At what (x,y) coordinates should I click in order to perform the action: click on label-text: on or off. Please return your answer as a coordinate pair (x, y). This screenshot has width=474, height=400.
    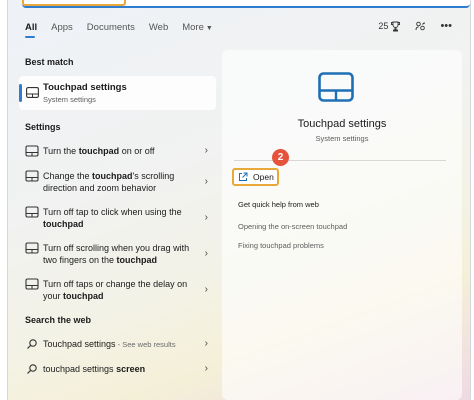
    Looking at the image, I should click on (137, 151).